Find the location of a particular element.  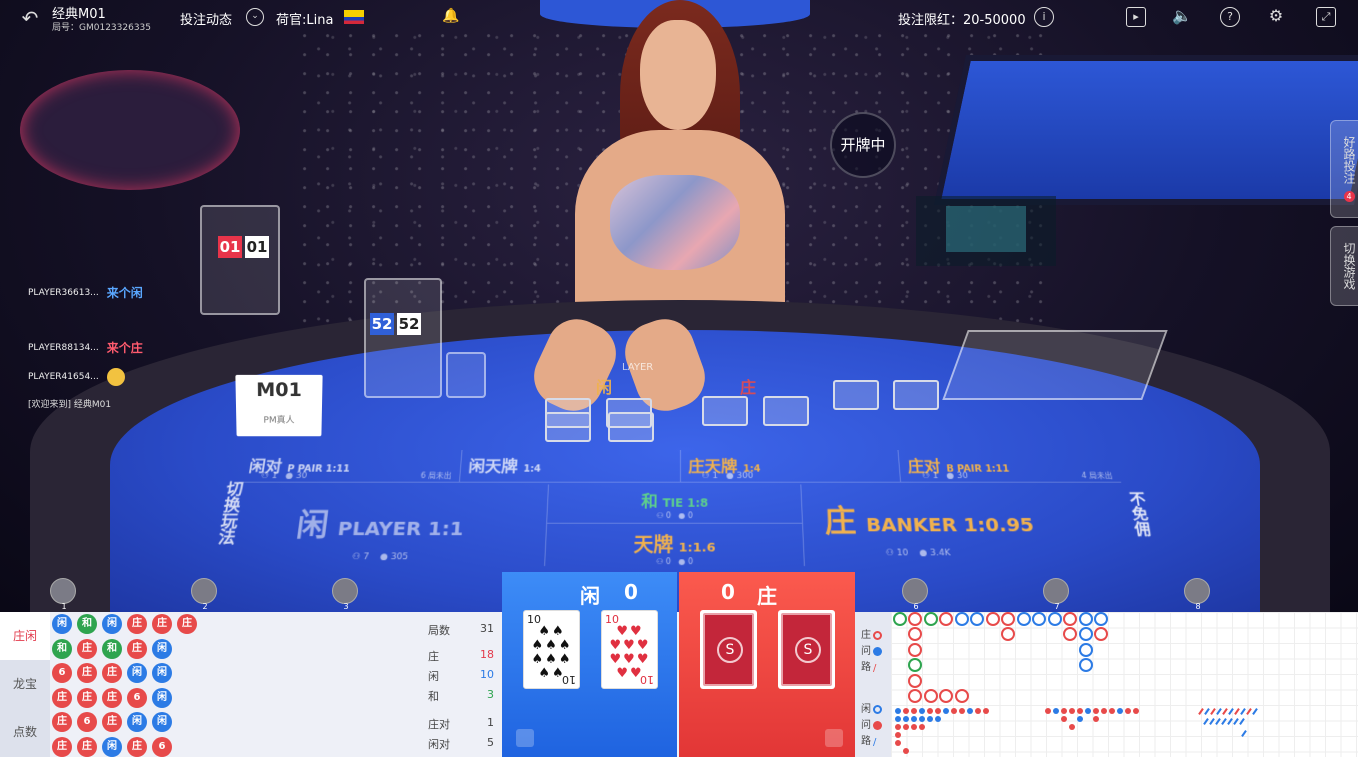

sticker-icon: 来个闲 is located at coordinates (124, 293).